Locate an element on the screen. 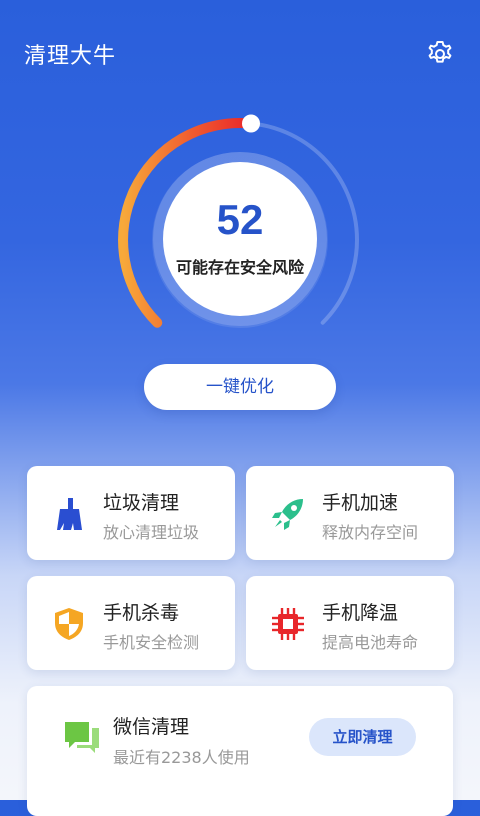 The height and width of the screenshot is (816, 480). rocket-icon is located at coordinates (287, 514).